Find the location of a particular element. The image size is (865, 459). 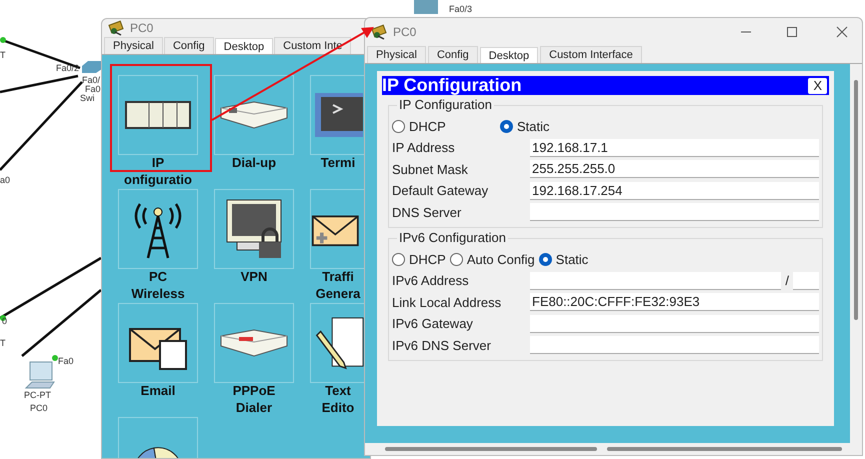

field-label: Default Gateway is located at coordinates (441, 191).